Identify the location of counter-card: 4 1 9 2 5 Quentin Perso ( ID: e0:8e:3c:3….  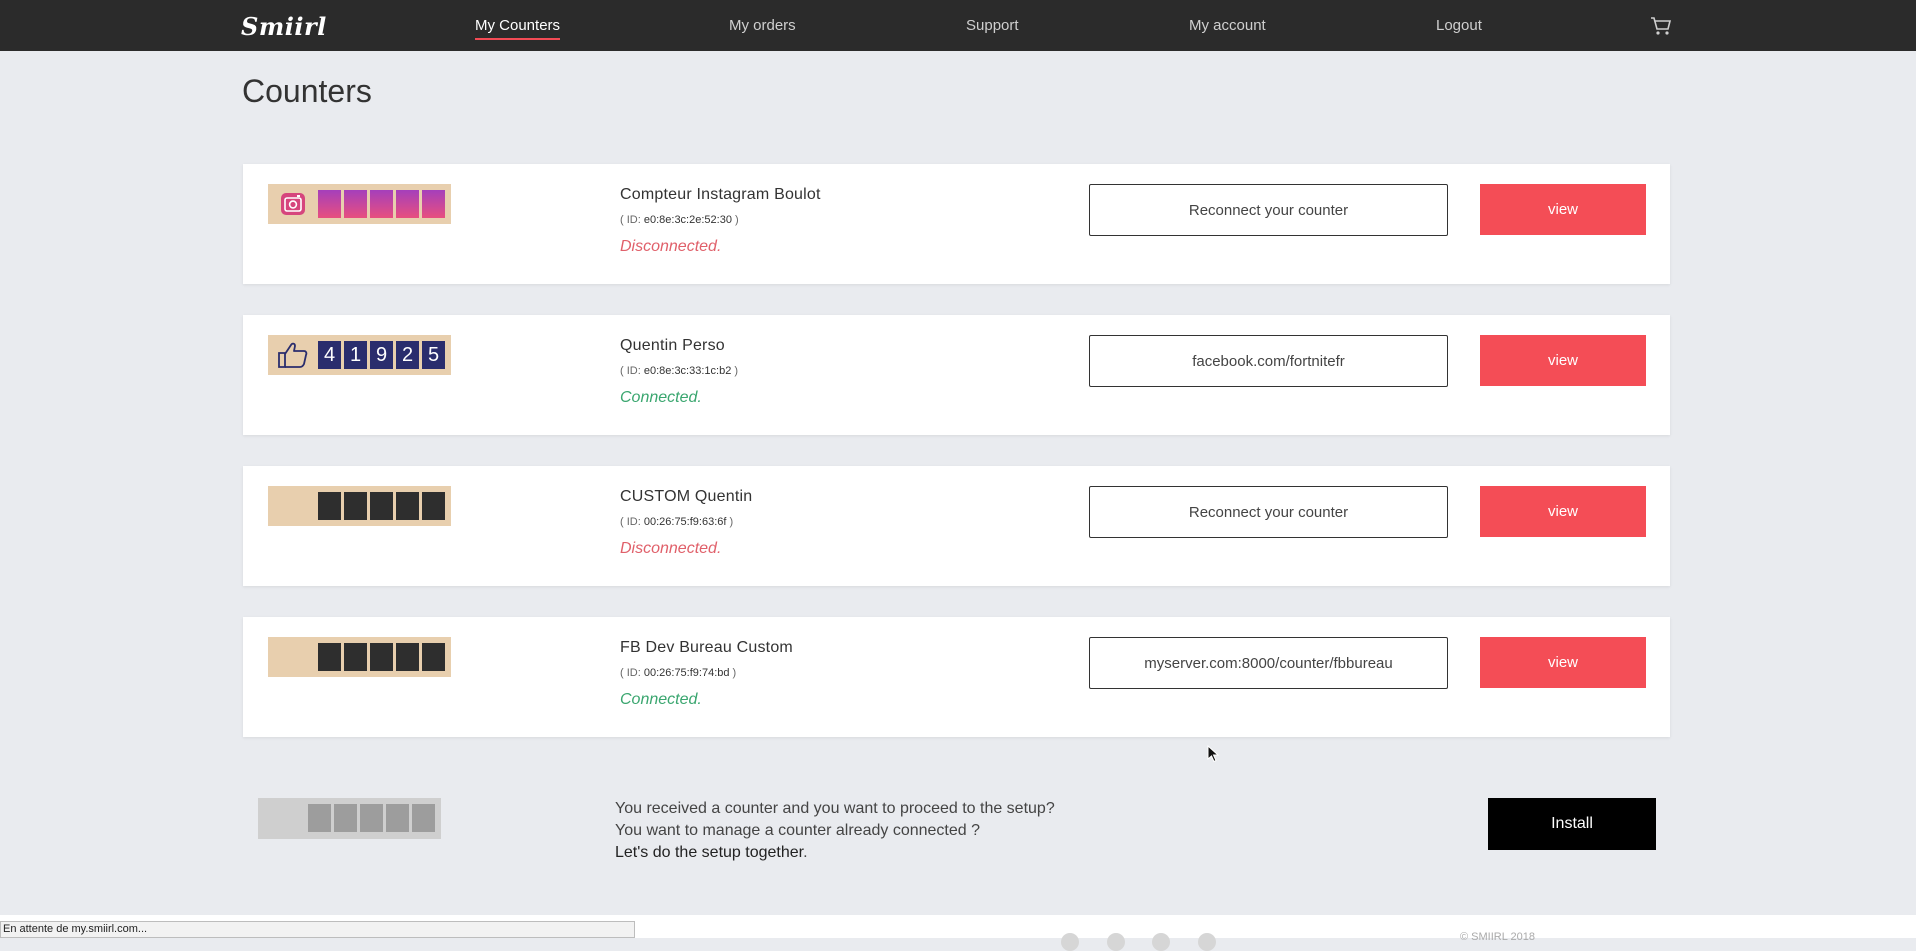
(956, 375).